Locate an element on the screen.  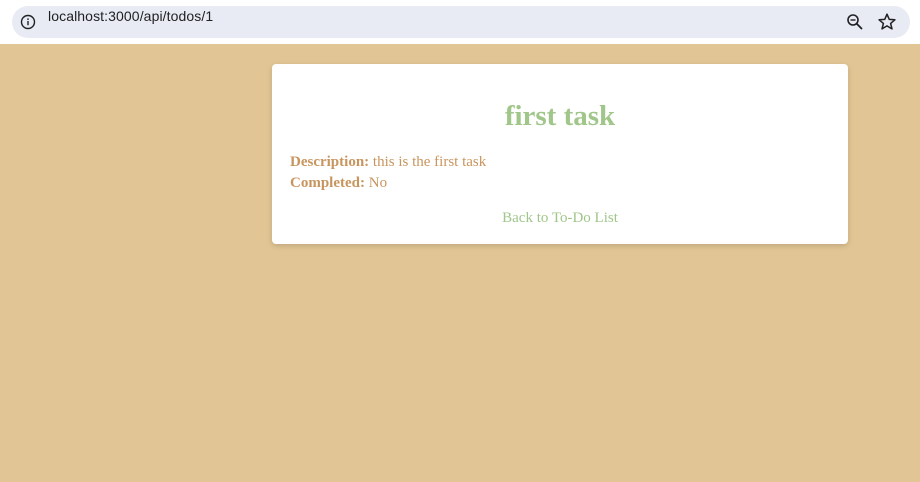
description-label: Description: is located at coordinates (330, 162).